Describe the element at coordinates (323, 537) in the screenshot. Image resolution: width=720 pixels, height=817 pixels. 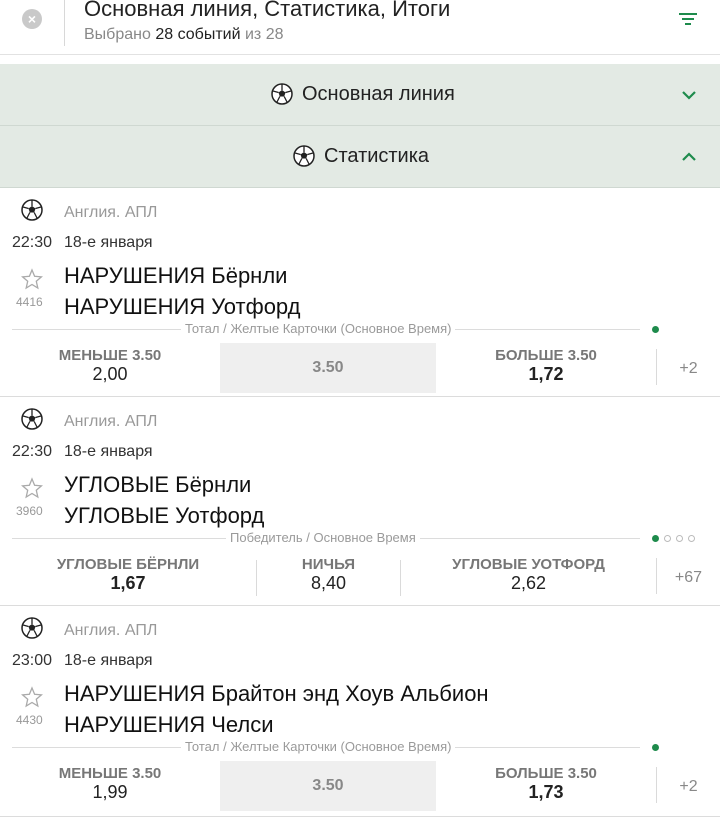
I see `market-name: Победитель / Основное Время` at that location.